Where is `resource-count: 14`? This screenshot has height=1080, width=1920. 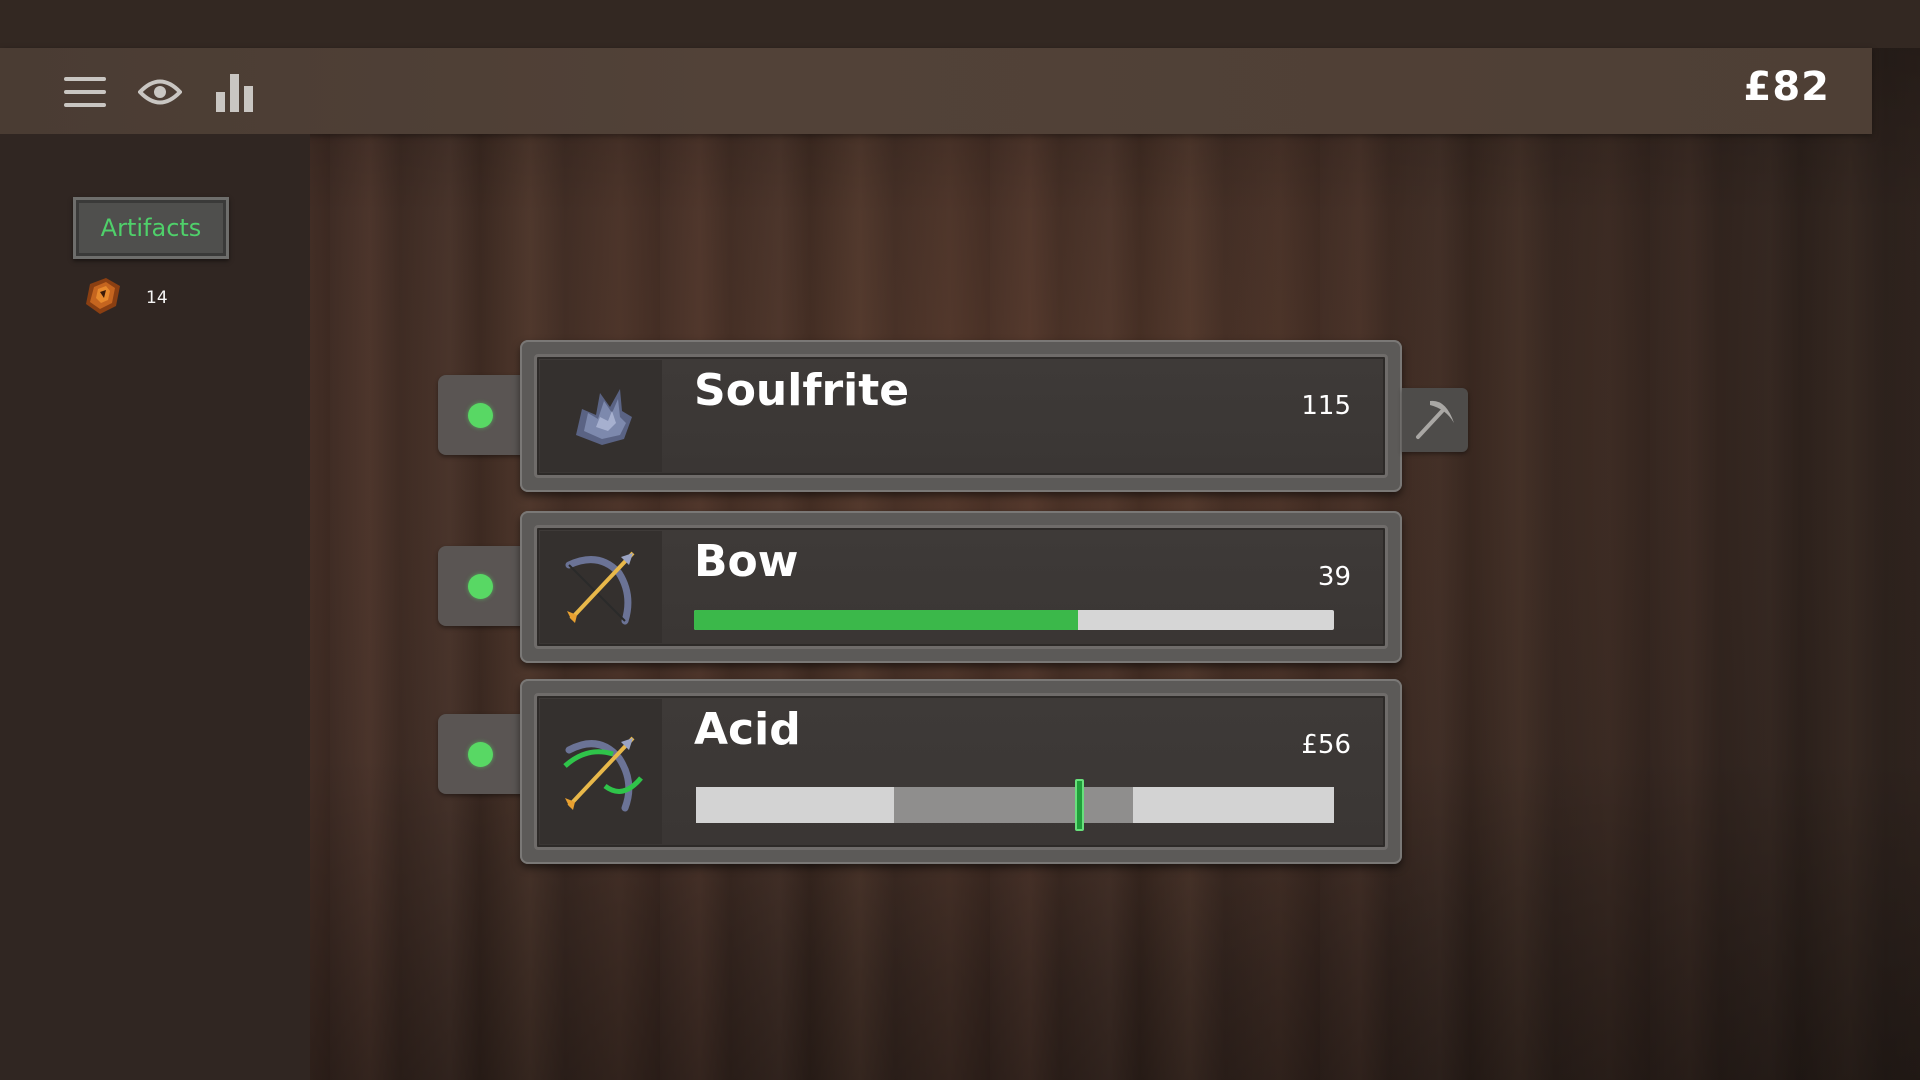
resource-count: 14 is located at coordinates (157, 298).